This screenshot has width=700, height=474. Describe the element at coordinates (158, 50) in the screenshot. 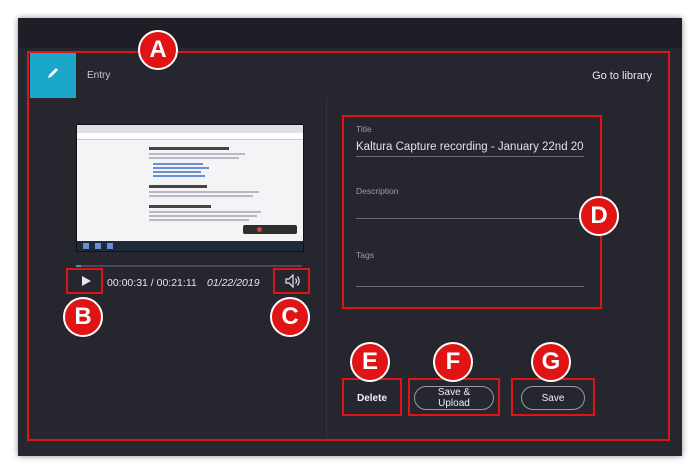

I see `callout-a: A` at that location.